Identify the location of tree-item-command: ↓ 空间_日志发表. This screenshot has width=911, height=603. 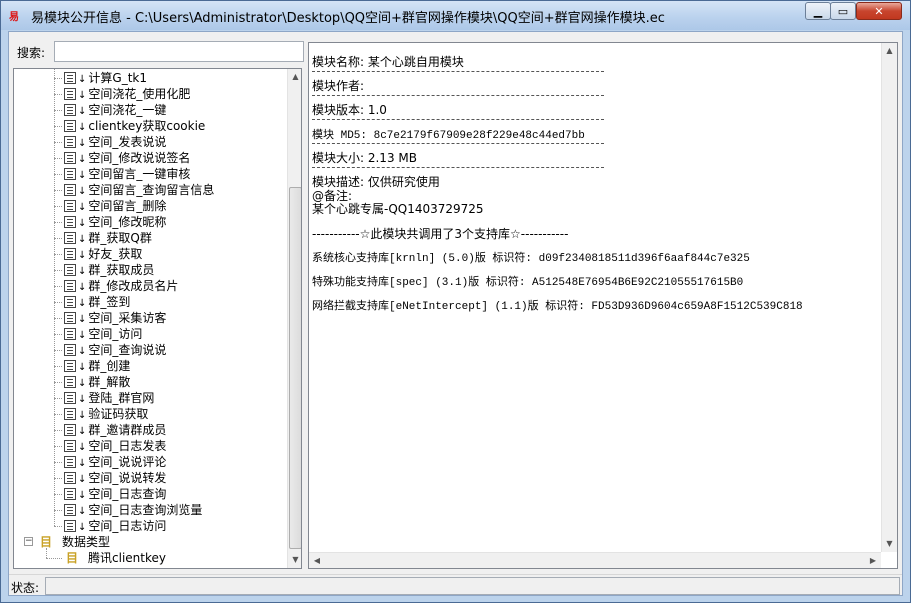
(115, 446).